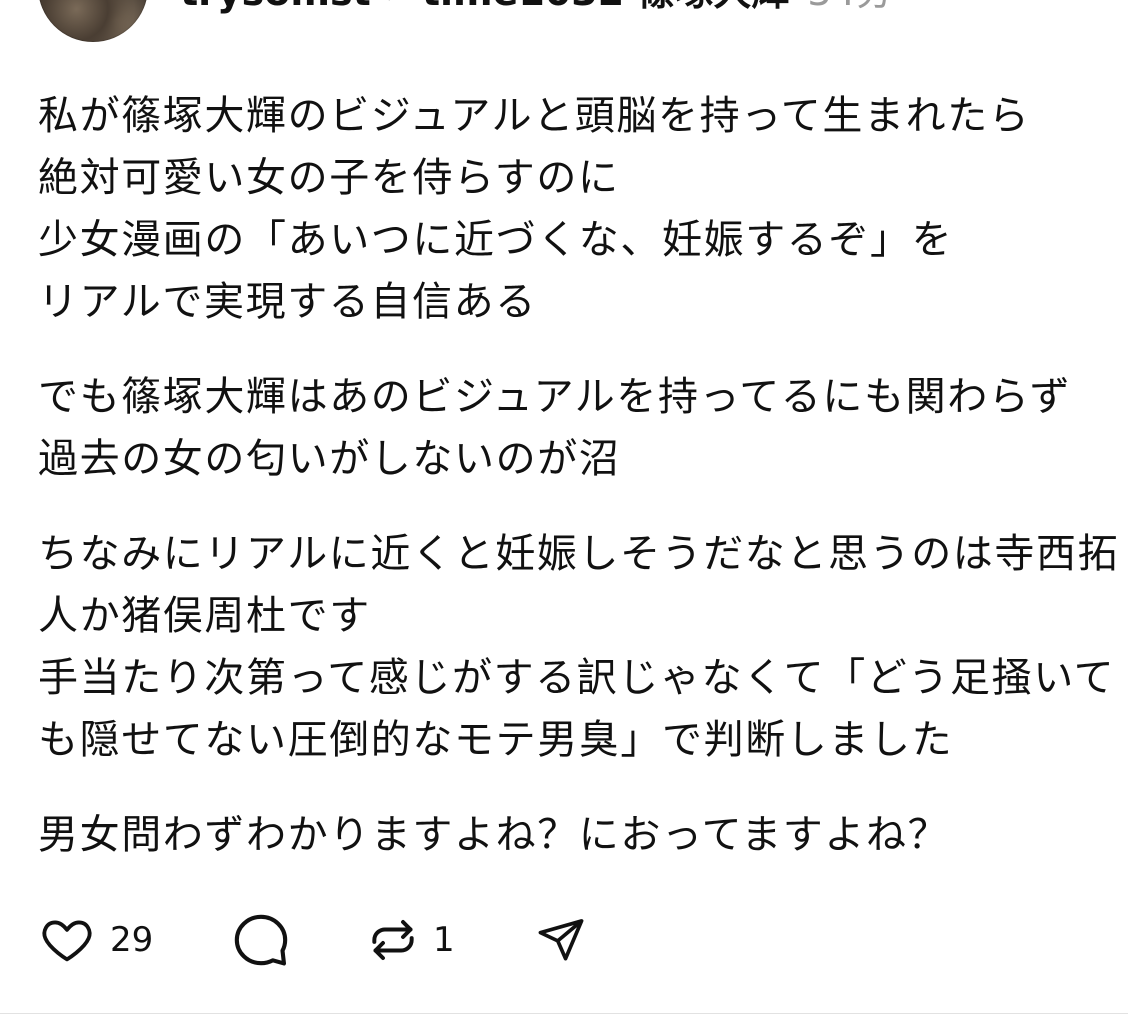  Describe the element at coordinates (850, 7) in the screenshot. I see `post-timestamp: 34分` at that location.